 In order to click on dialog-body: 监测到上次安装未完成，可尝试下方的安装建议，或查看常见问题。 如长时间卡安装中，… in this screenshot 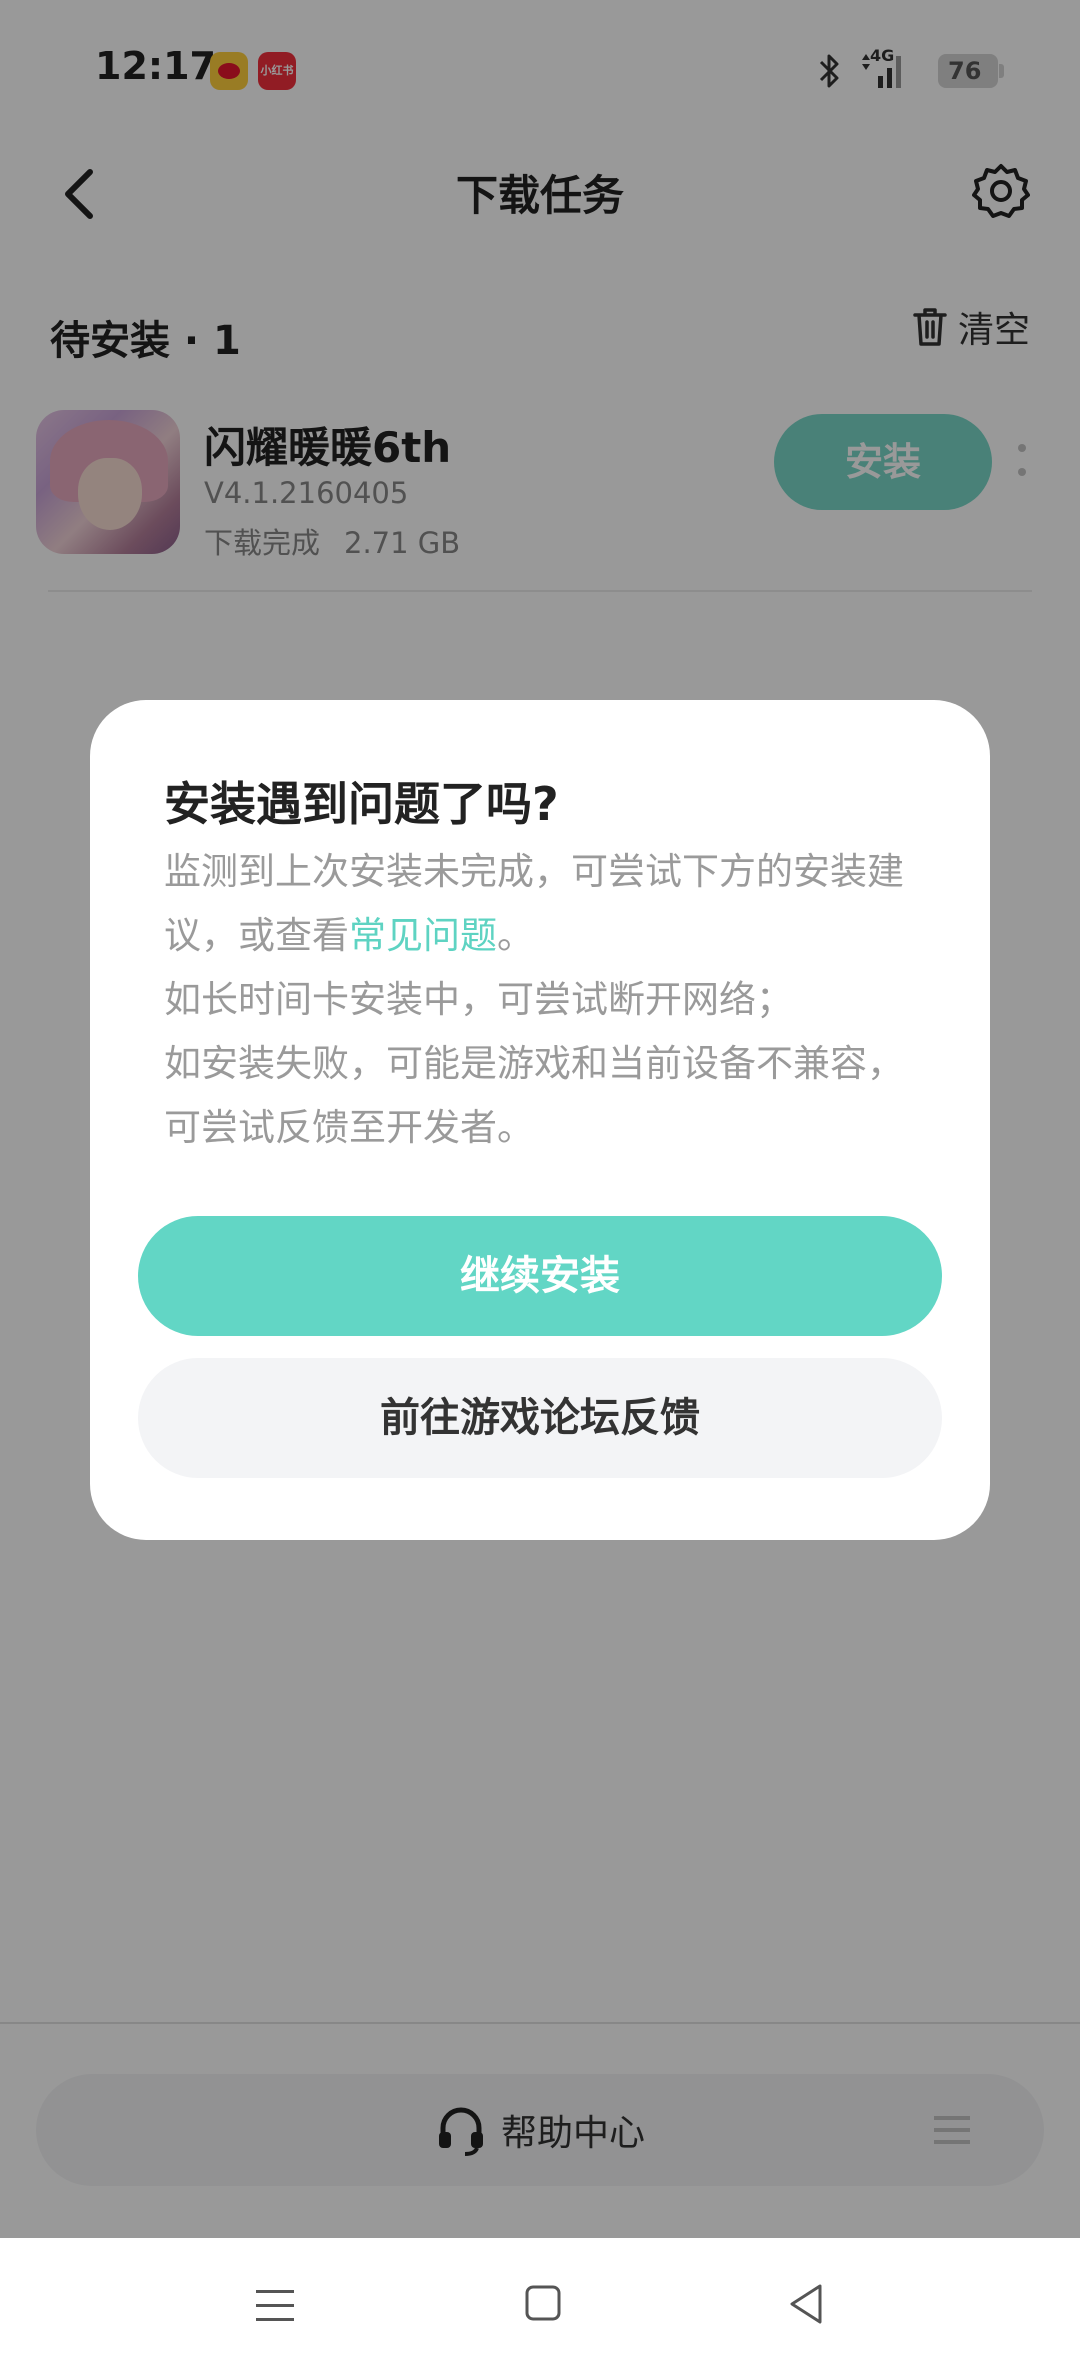, I will do `click(544, 1000)`.